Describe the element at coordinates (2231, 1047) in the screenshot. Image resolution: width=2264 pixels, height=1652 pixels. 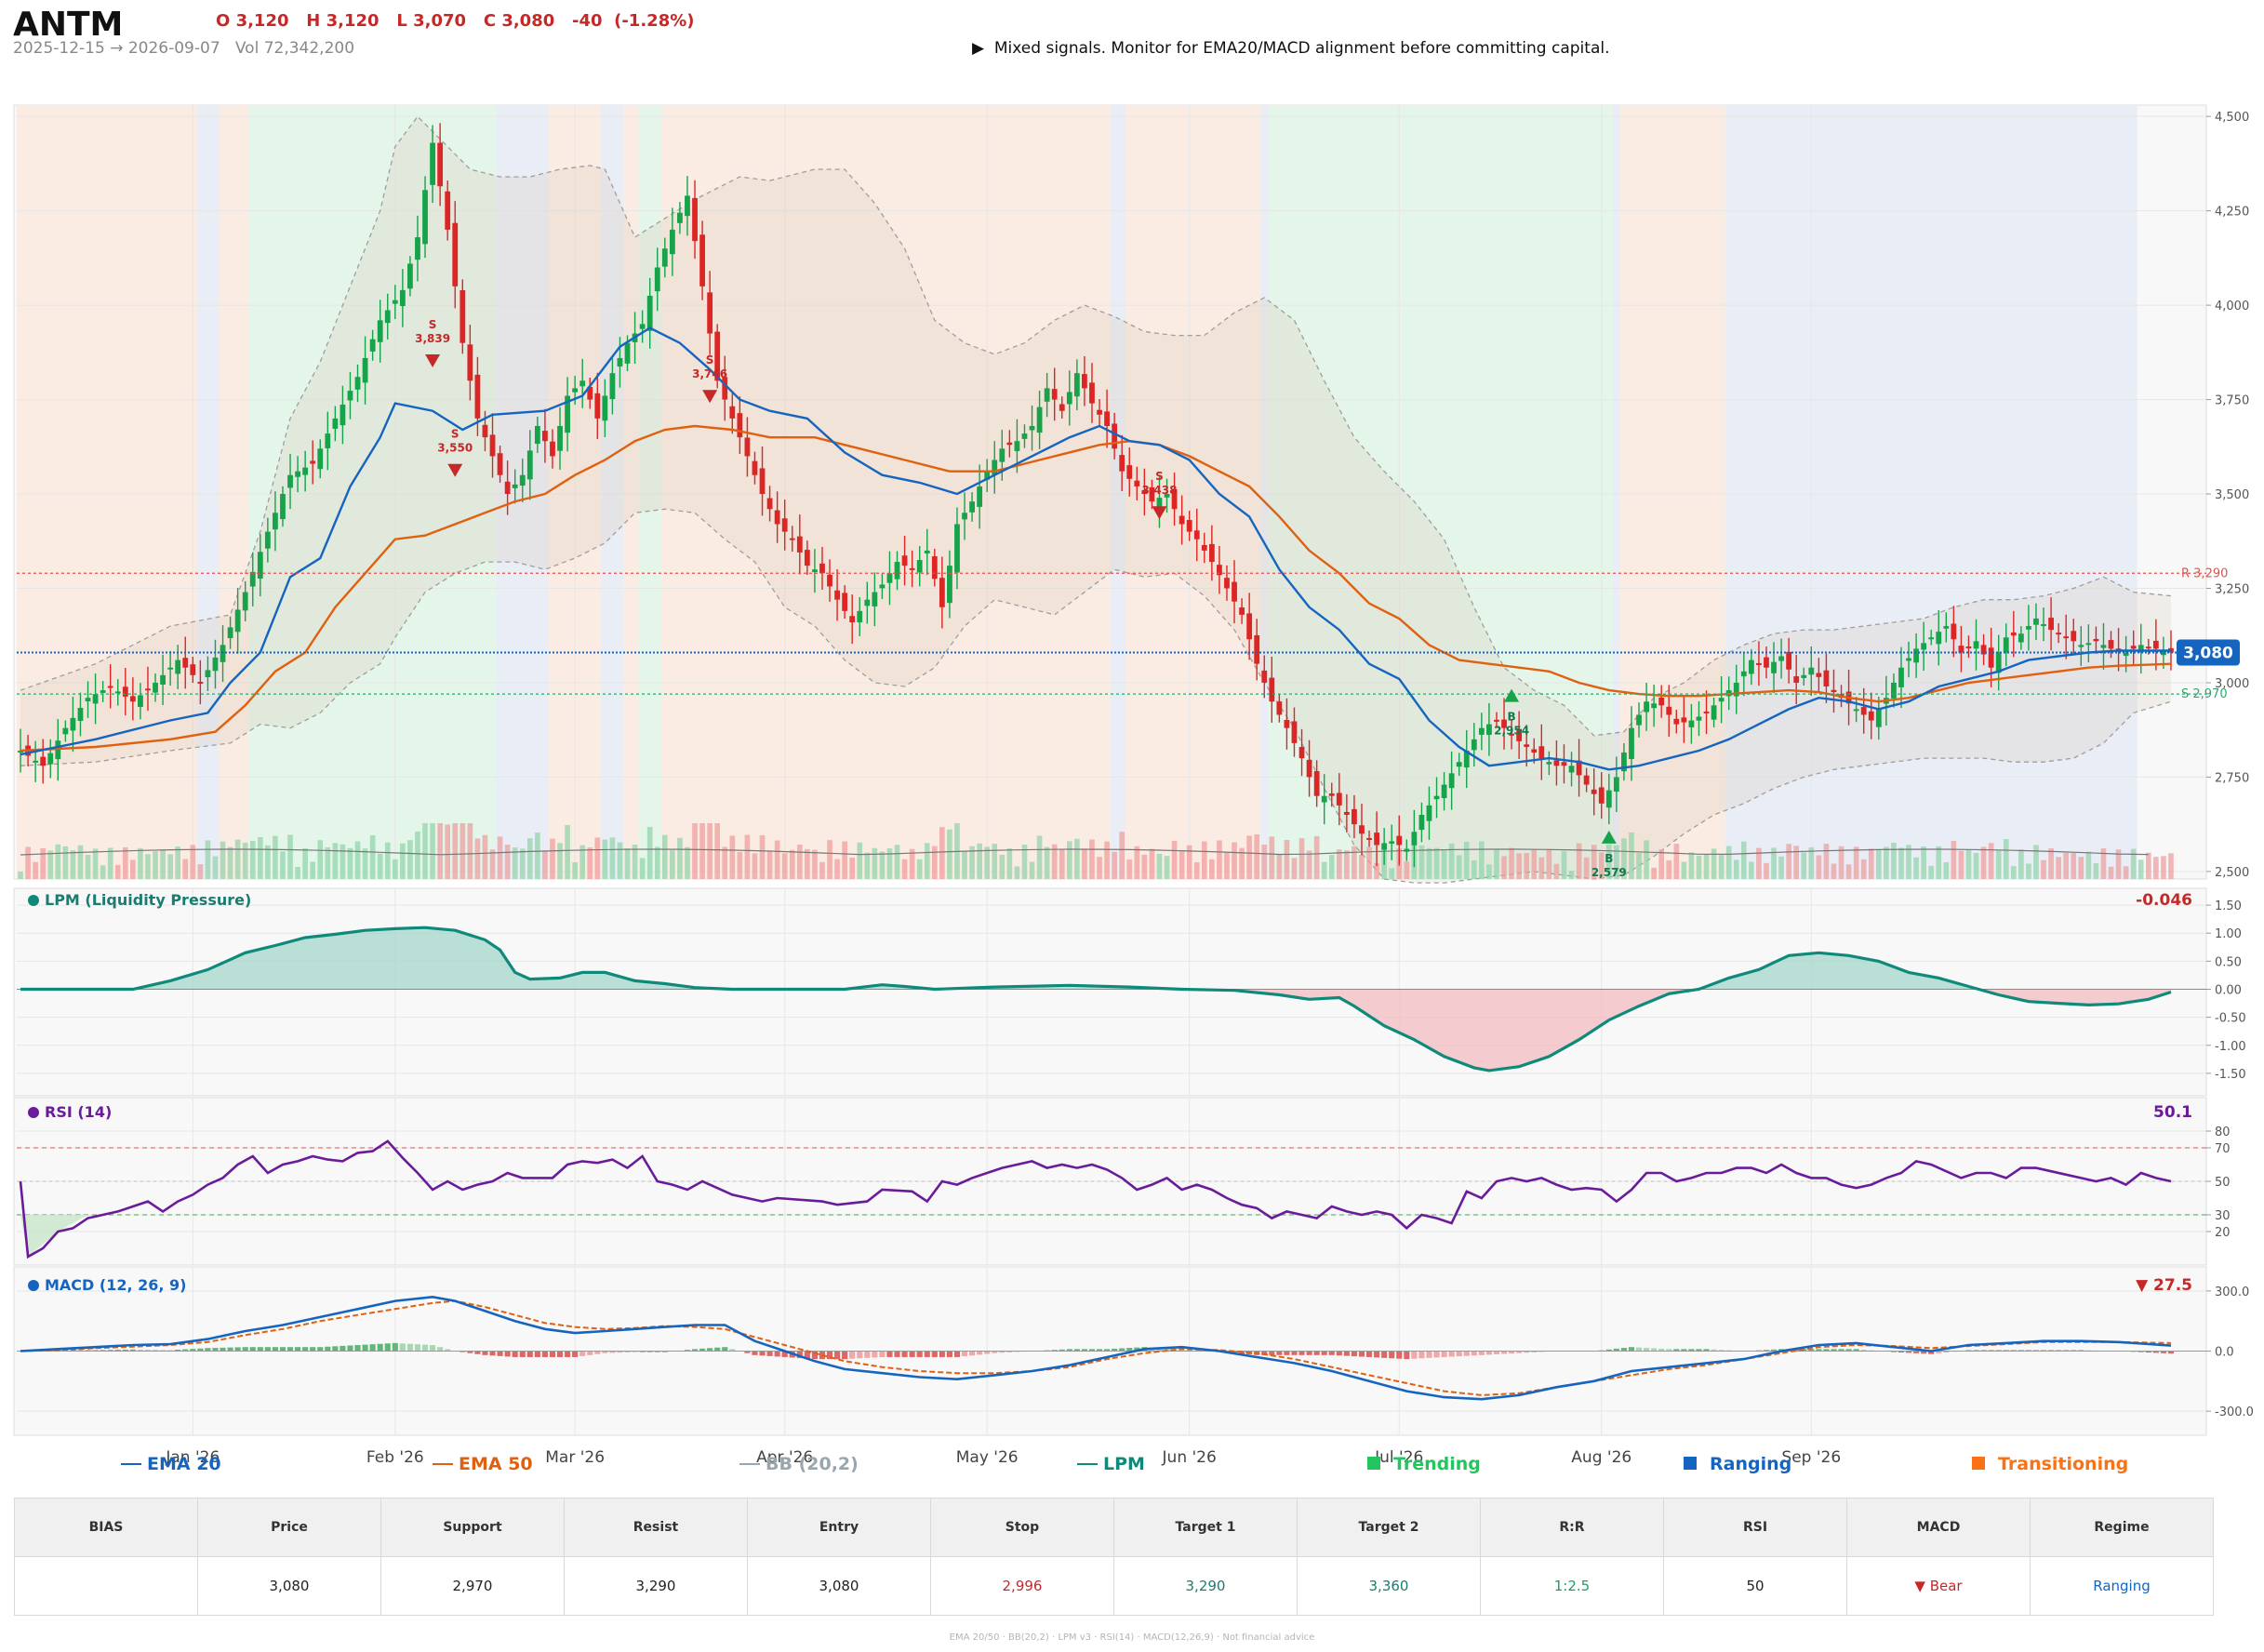
I see `lpm-axis-tick-label-5: -1.00` at that location.